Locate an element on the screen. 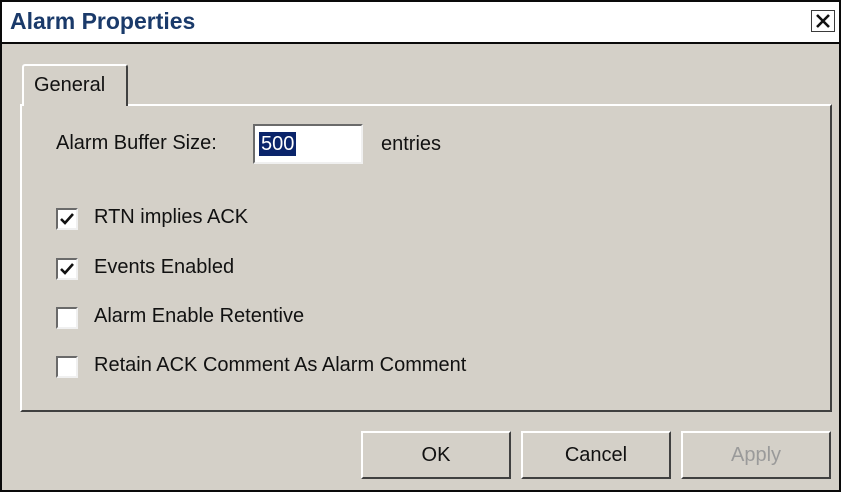 This screenshot has height=492, width=841. window-title: Alarm Properties is located at coordinates (103, 21).